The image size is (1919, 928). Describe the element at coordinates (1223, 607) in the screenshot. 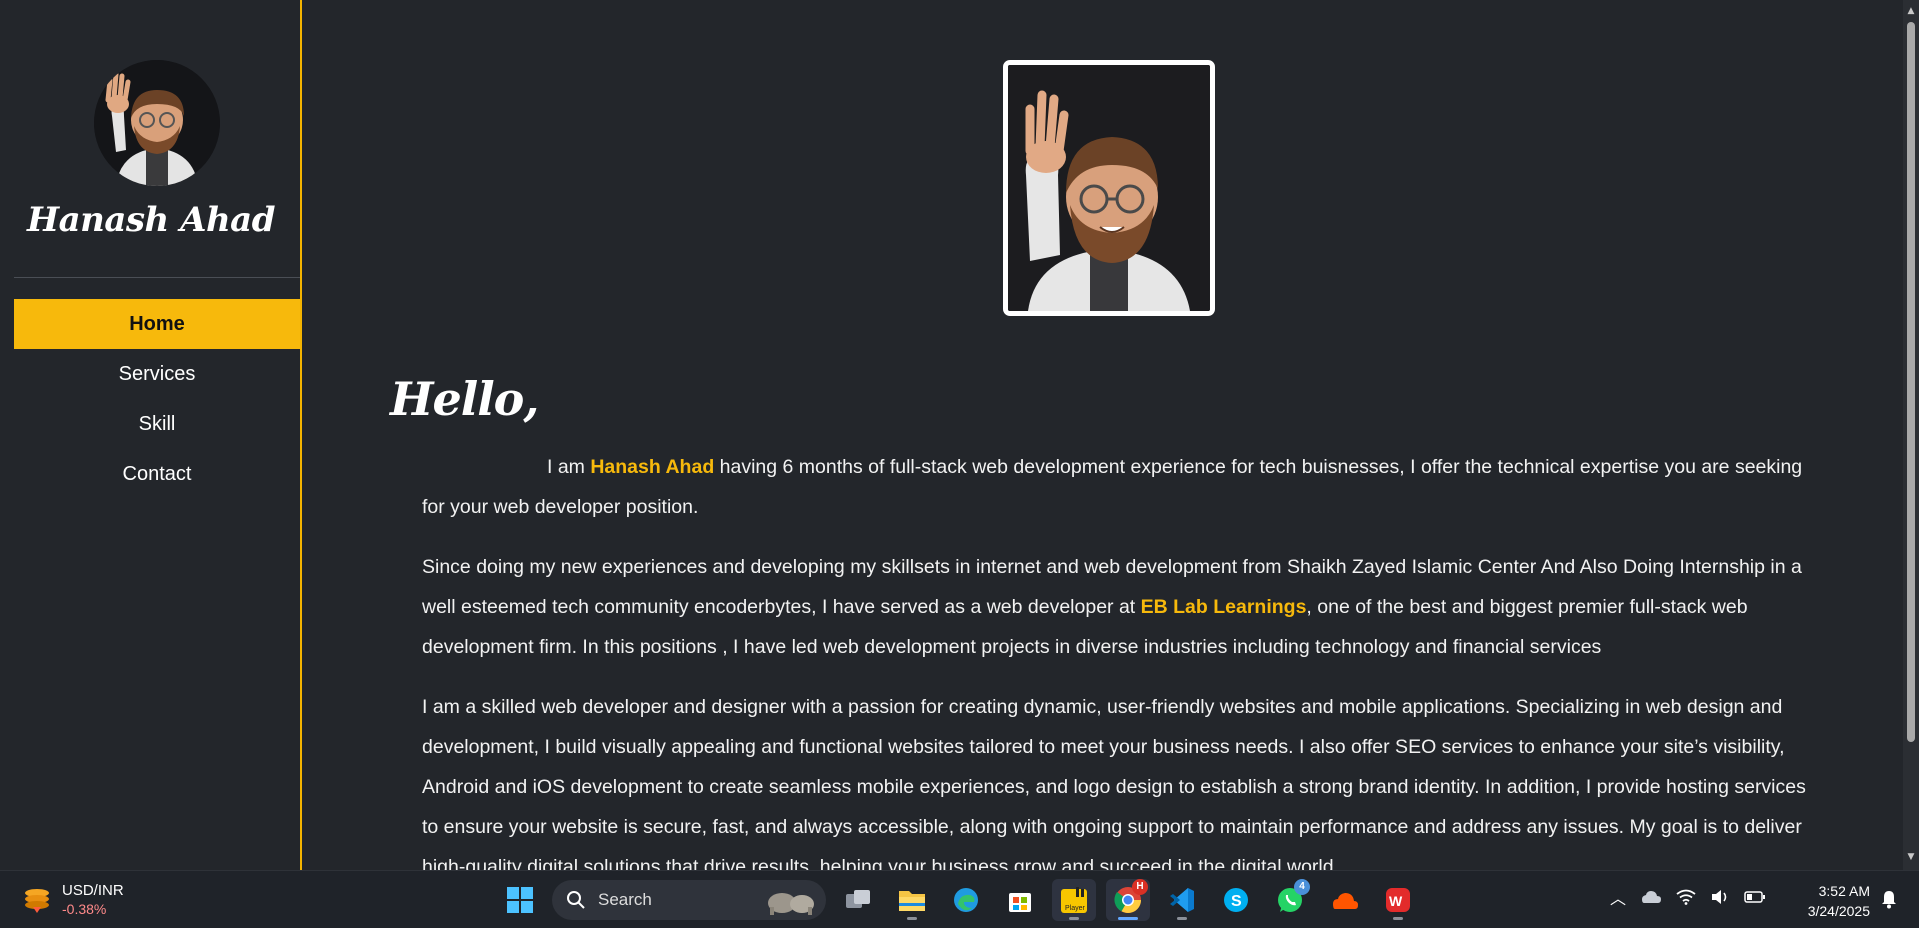

I see `highlight-company: EB Lab Learnings` at that location.